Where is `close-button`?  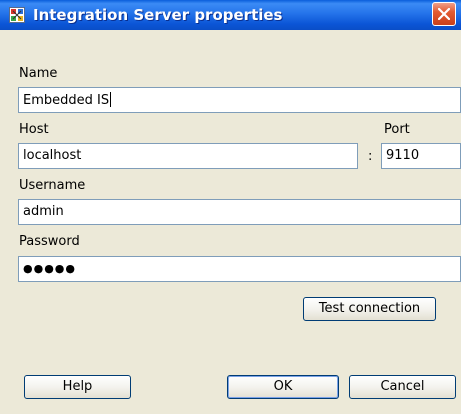
close-button is located at coordinates (444, 14).